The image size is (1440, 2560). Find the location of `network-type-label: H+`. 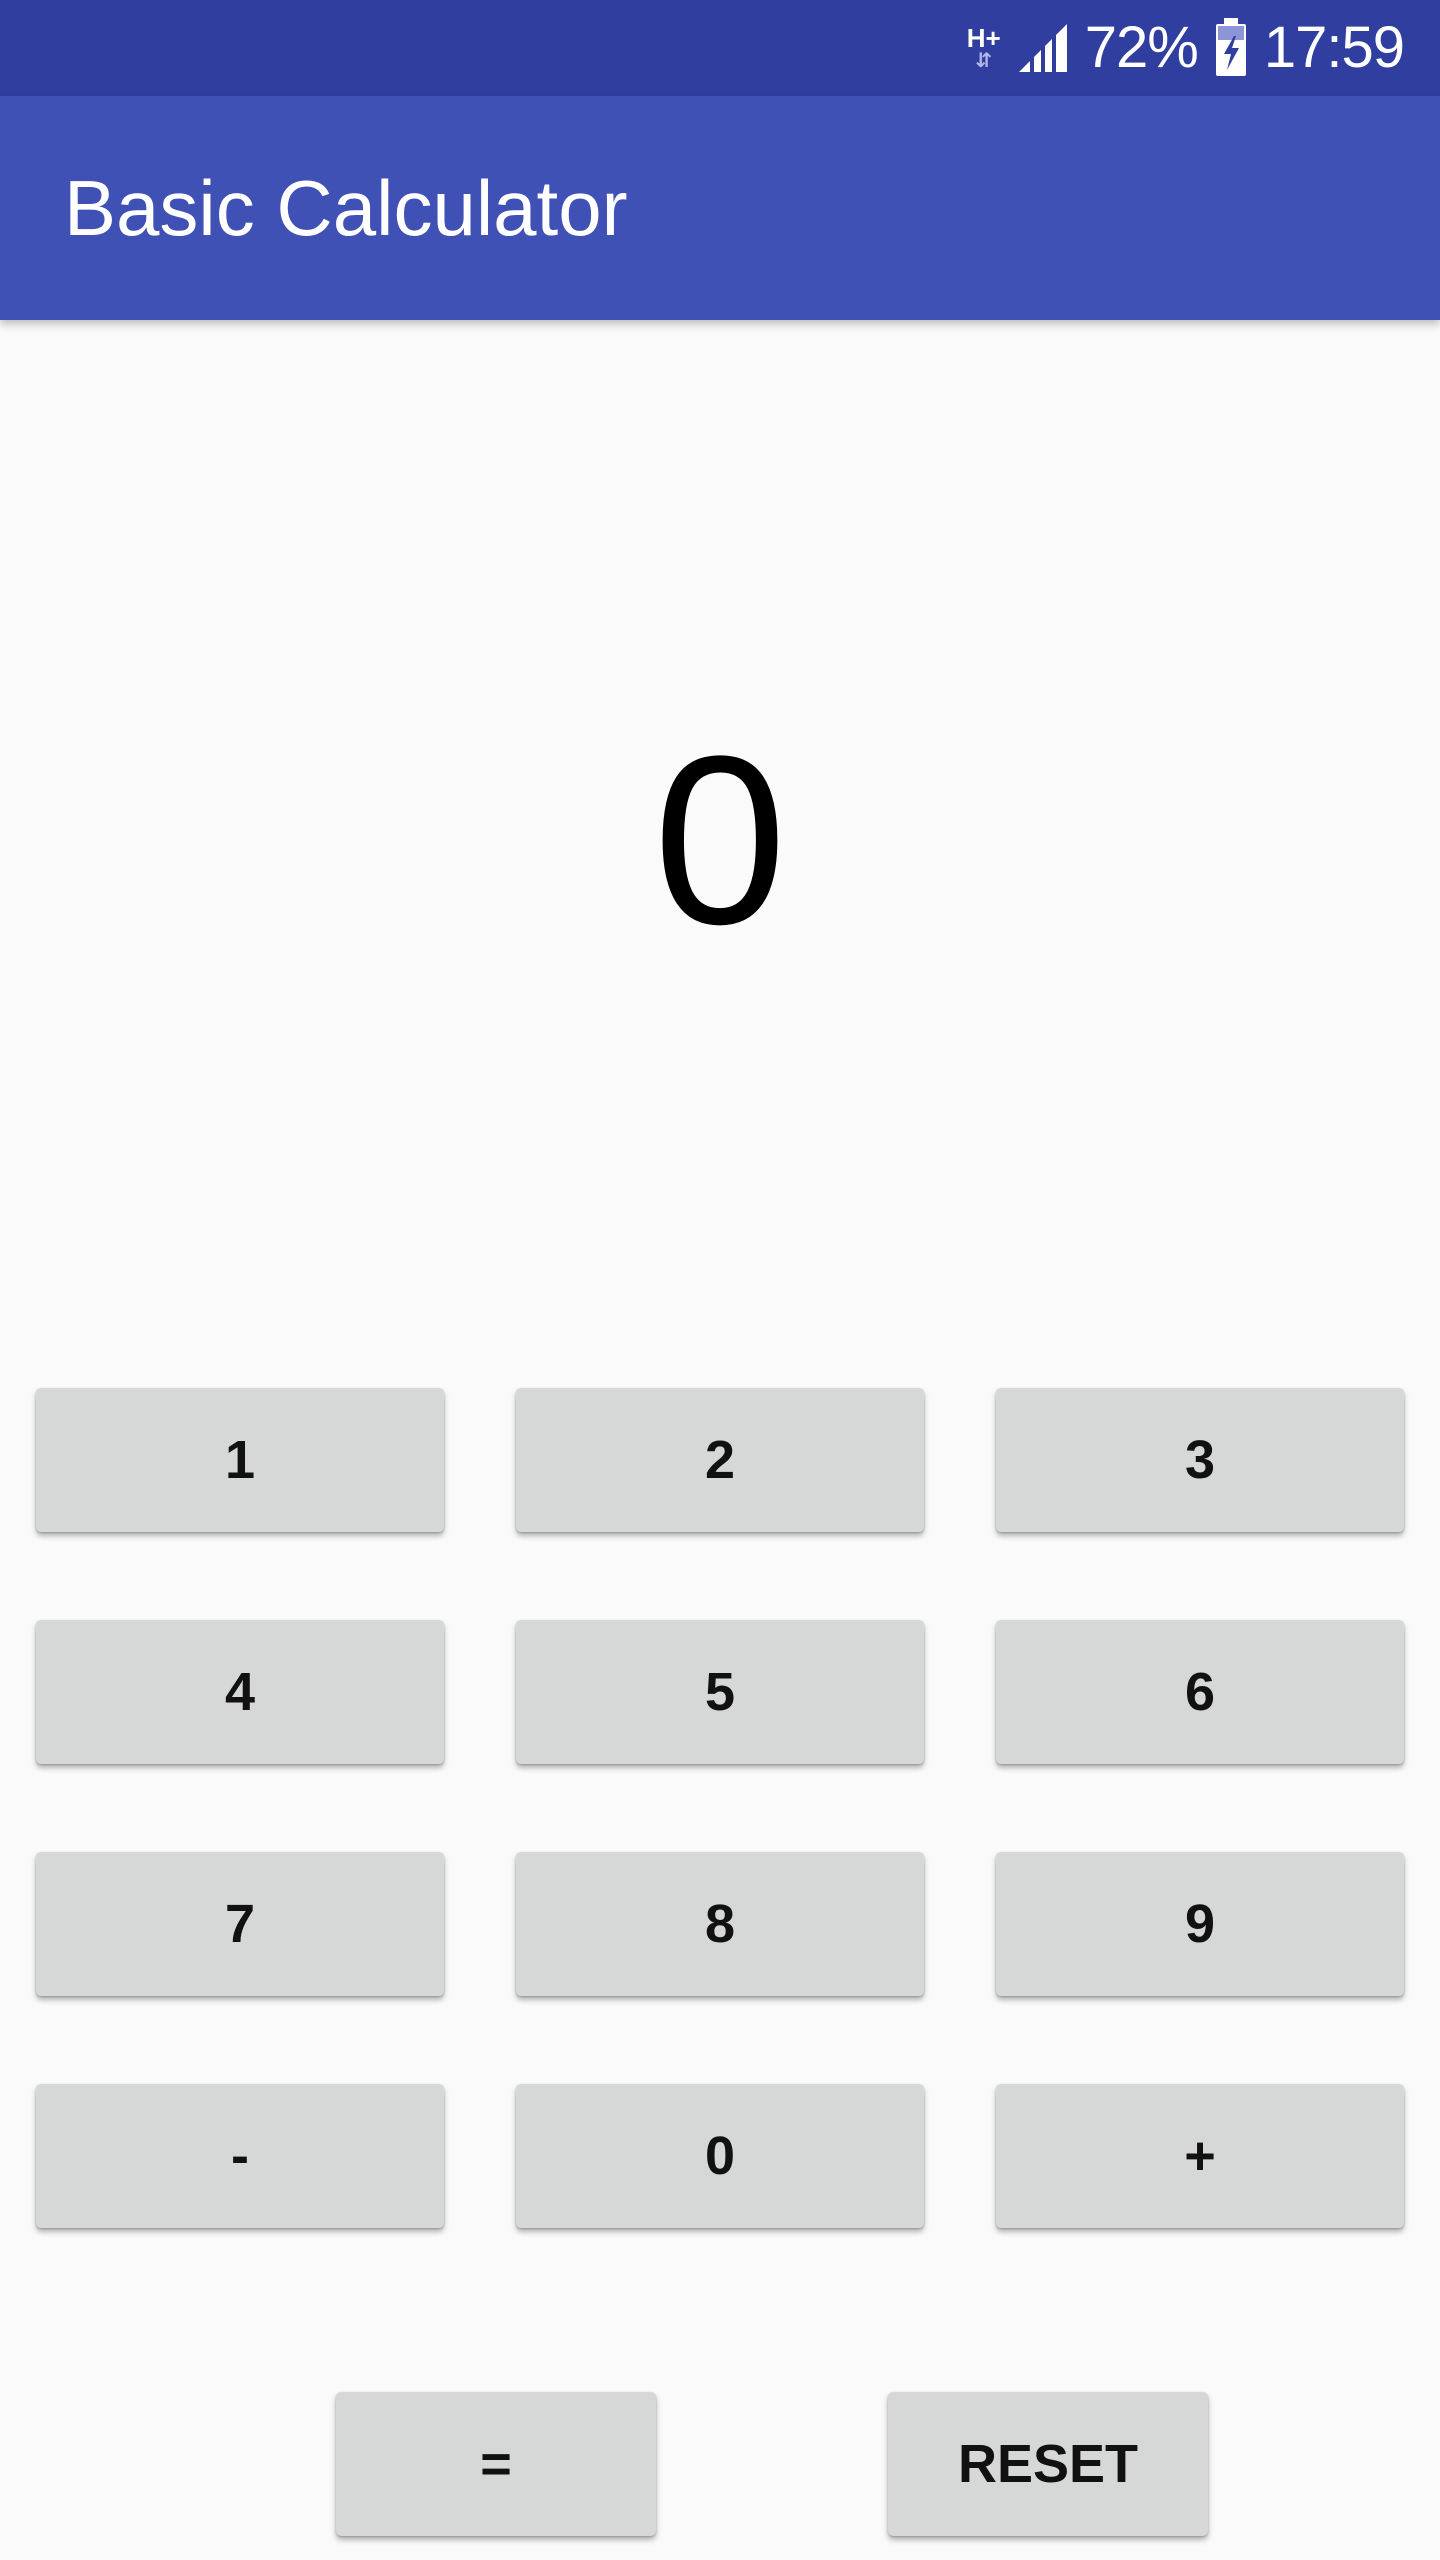

network-type-label: H+ is located at coordinates (983, 38).